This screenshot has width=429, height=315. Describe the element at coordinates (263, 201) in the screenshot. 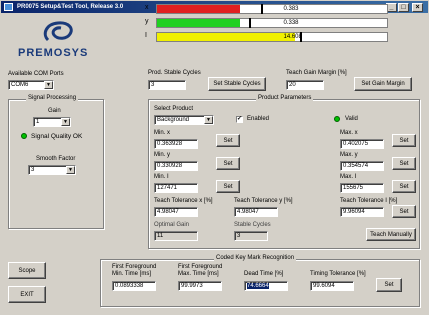

I see `tol-y-label: Teach Tolerance y [%]` at that location.